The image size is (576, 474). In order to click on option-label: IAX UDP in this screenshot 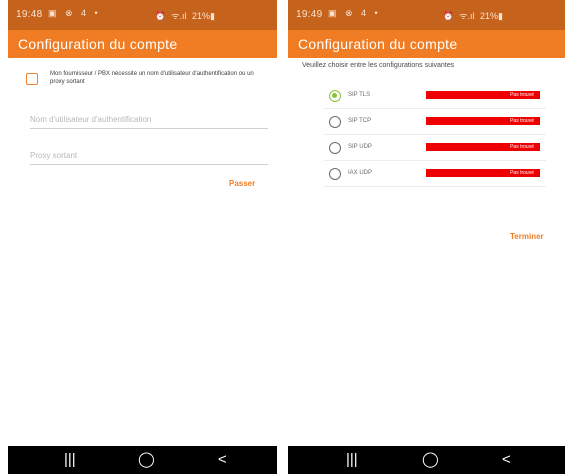, I will do `click(360, 173)`.